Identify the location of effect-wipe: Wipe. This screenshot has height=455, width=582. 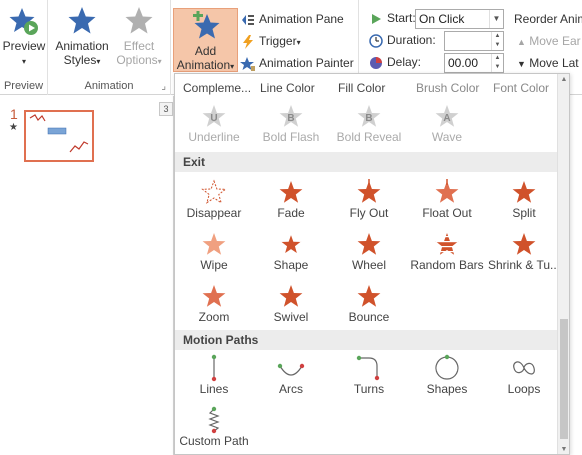
(214, 251).